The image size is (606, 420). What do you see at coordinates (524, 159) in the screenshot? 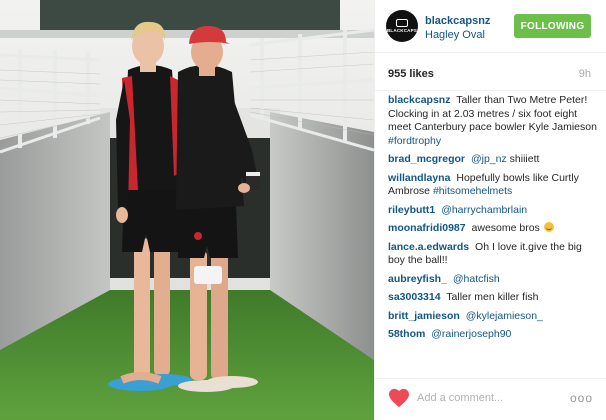
I see `comment-text: shiiiett` at bounding box center [524, 159].